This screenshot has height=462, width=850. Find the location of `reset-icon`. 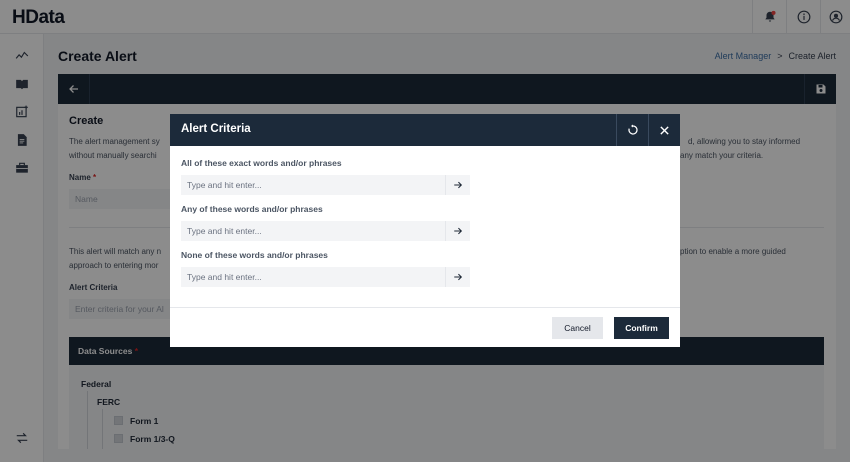

reset-icon is located at coordinates (632, 129).